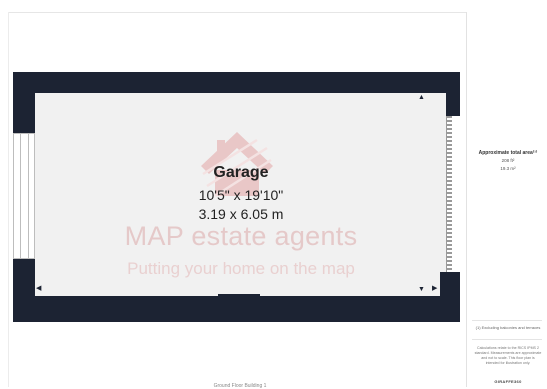 The image size is (547, 389). Describe the element at coordinates (239, 297) in the screenshot. I see `wall-bottom-notch` at that location.